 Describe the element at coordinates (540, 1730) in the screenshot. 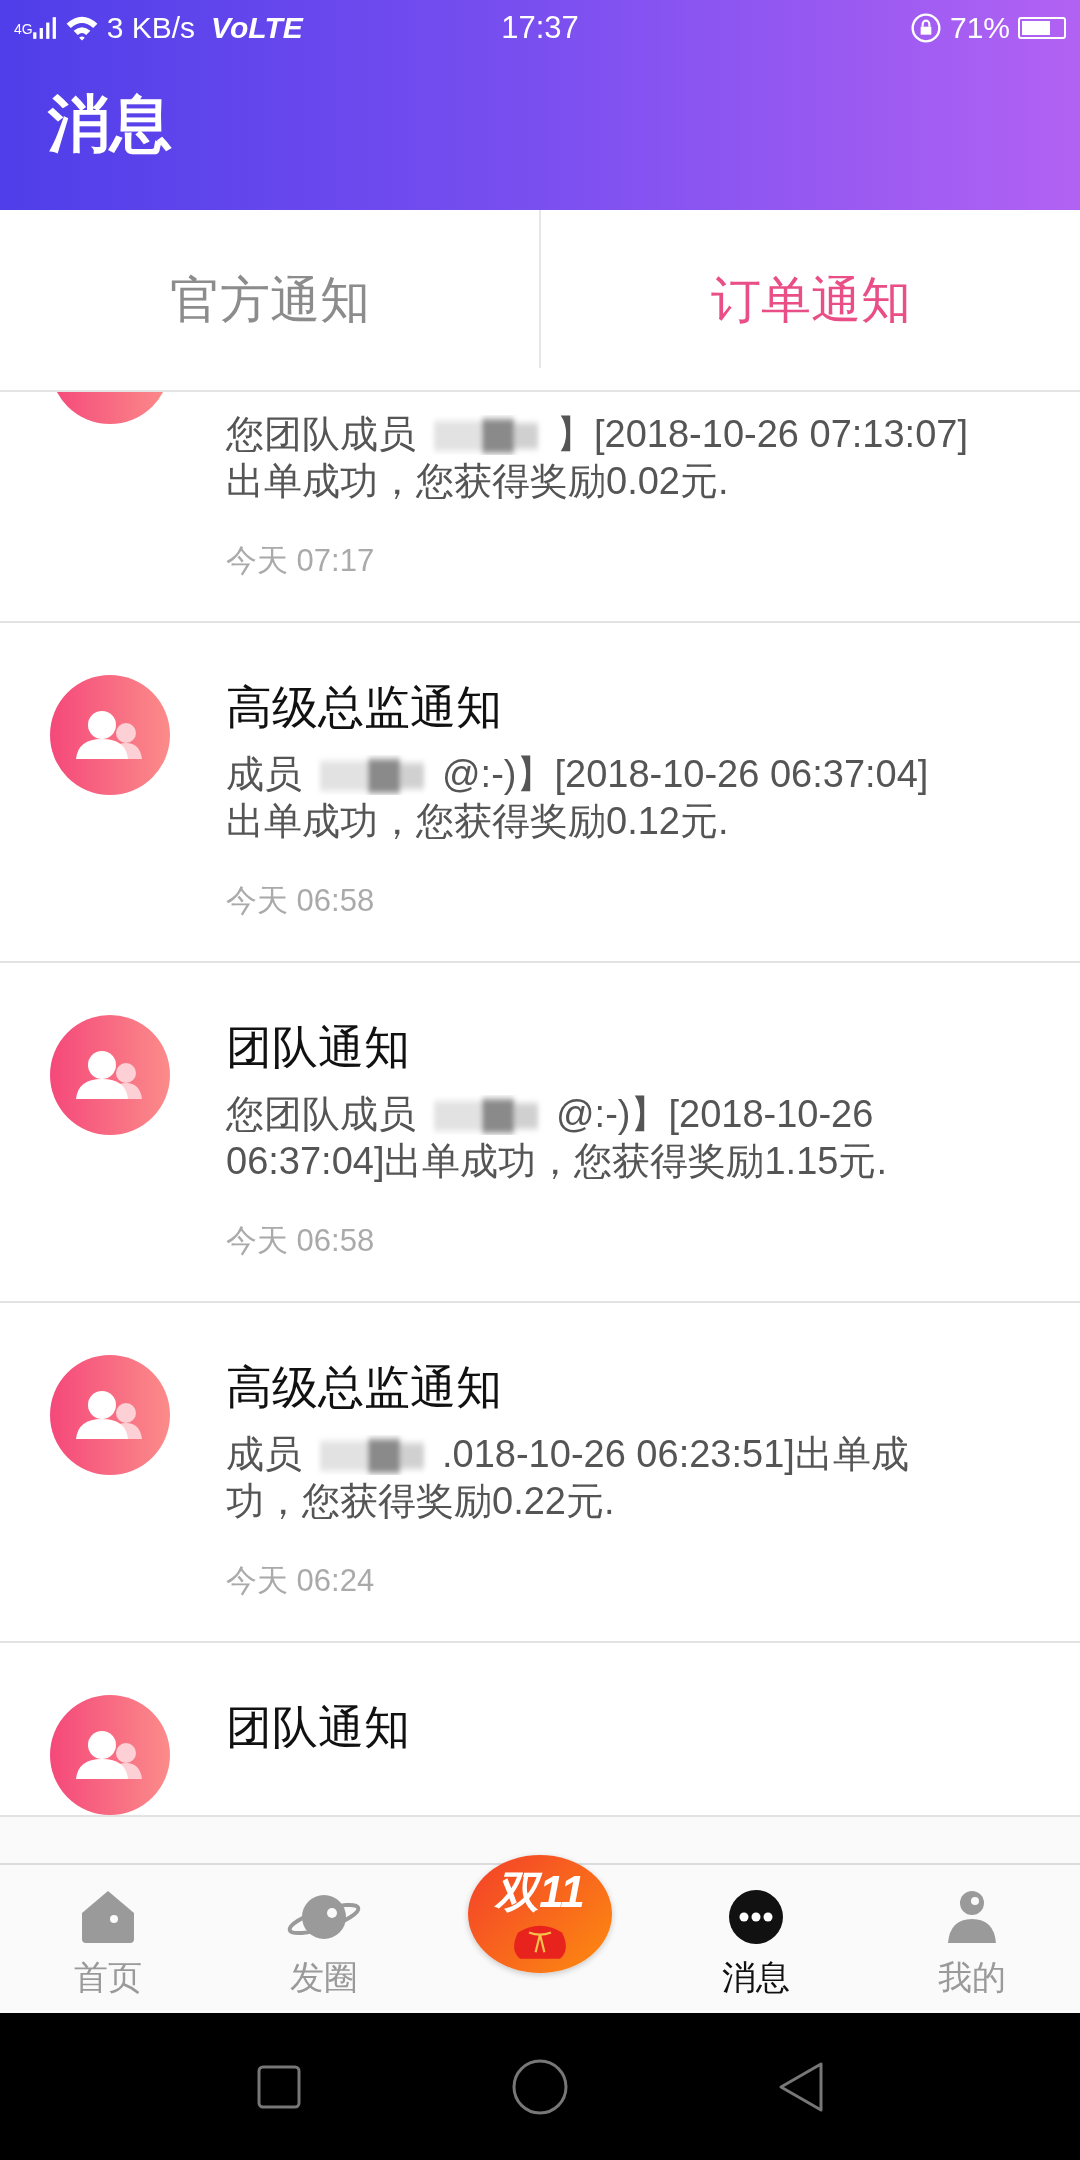

I see `message-item: 团队通知` at that location.